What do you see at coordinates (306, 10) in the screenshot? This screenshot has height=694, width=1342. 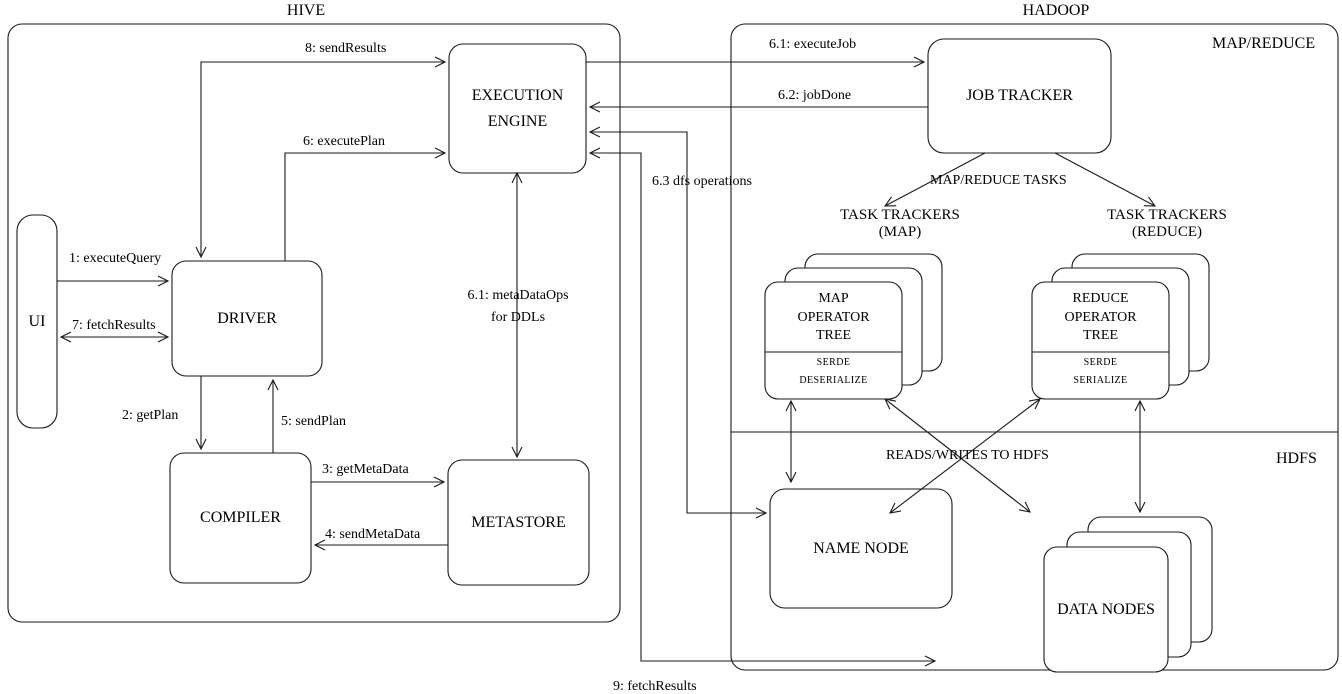 I see `hive-region-label: HIVE` at bounding box center [306, 10].